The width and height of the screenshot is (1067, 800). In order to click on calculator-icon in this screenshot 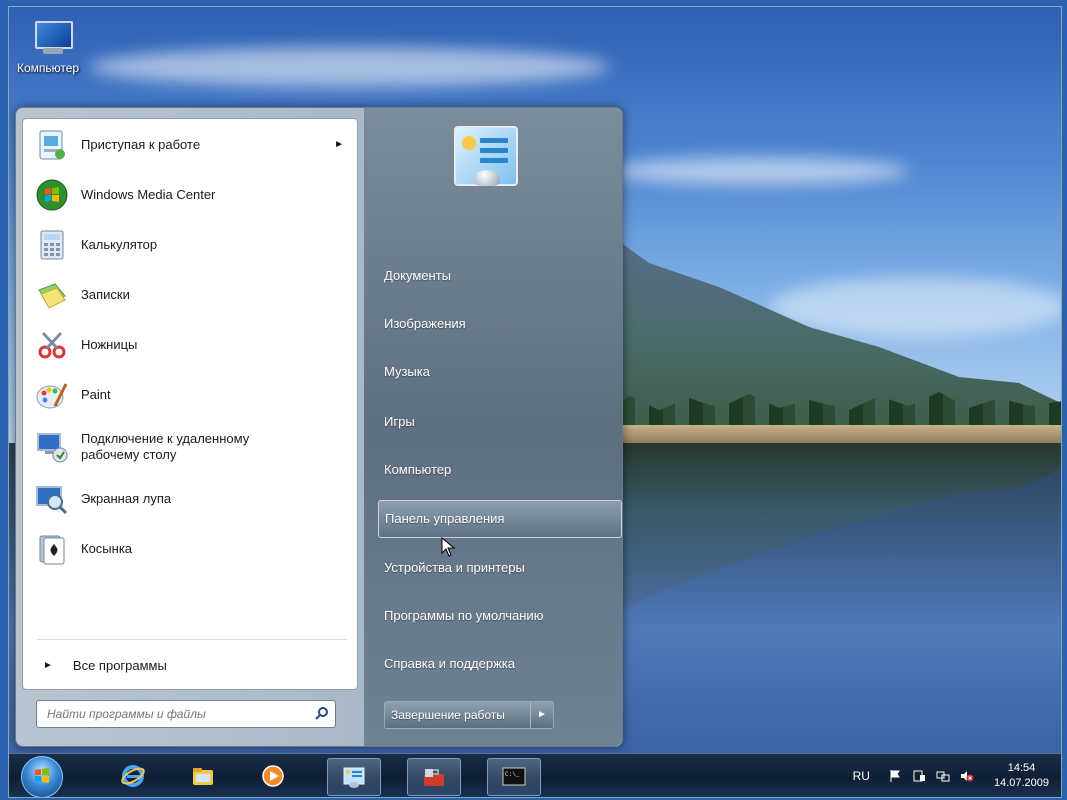, I will do `click(52, 245)`.